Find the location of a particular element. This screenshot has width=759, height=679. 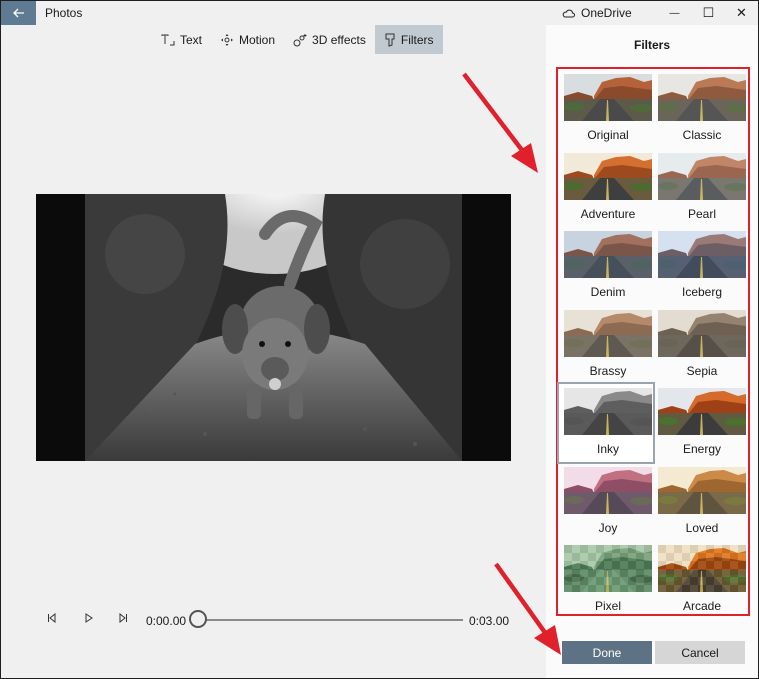

filter-label: Energy is located at coordinates (702, 449).